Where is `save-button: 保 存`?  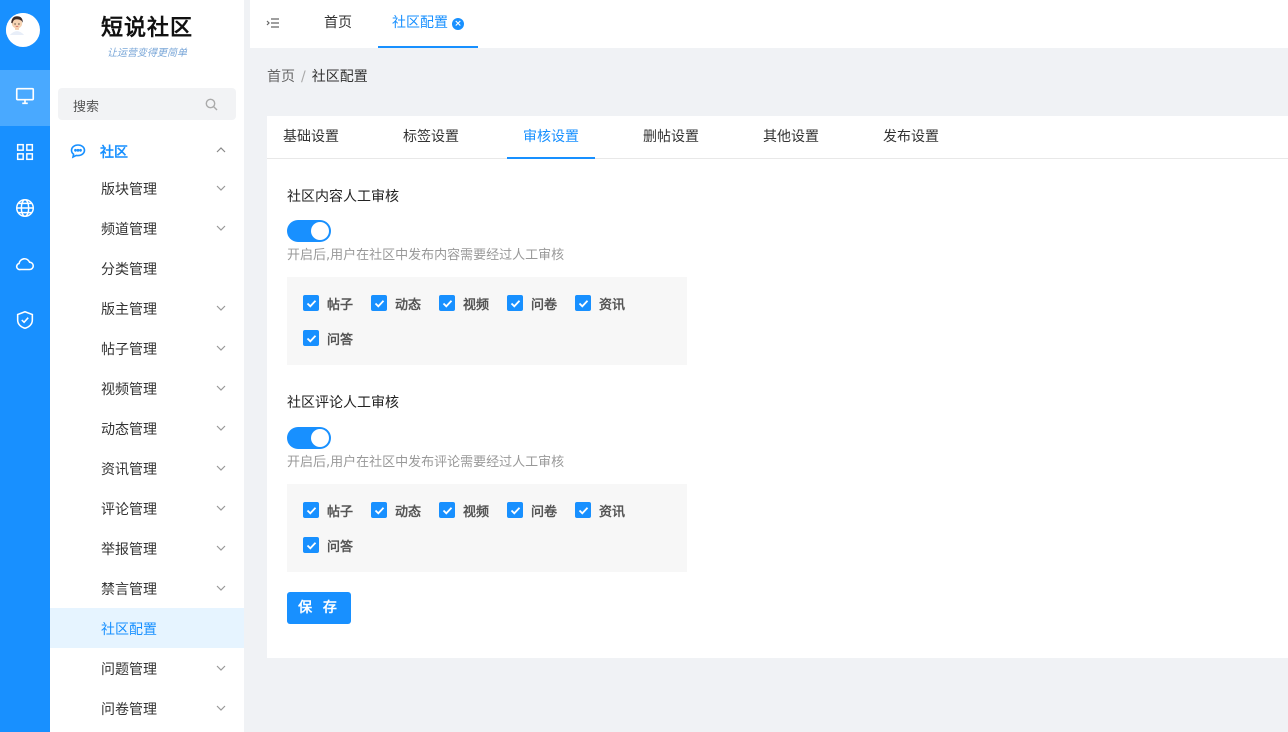
save-button: 保 存 is located at coordinates (319, 608).